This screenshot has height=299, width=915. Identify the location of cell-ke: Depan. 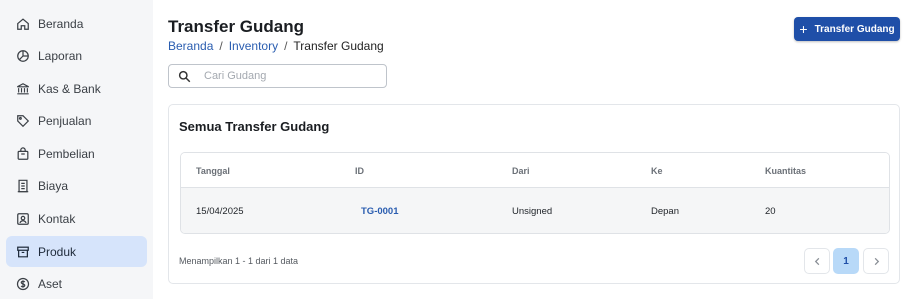
(665, 211).